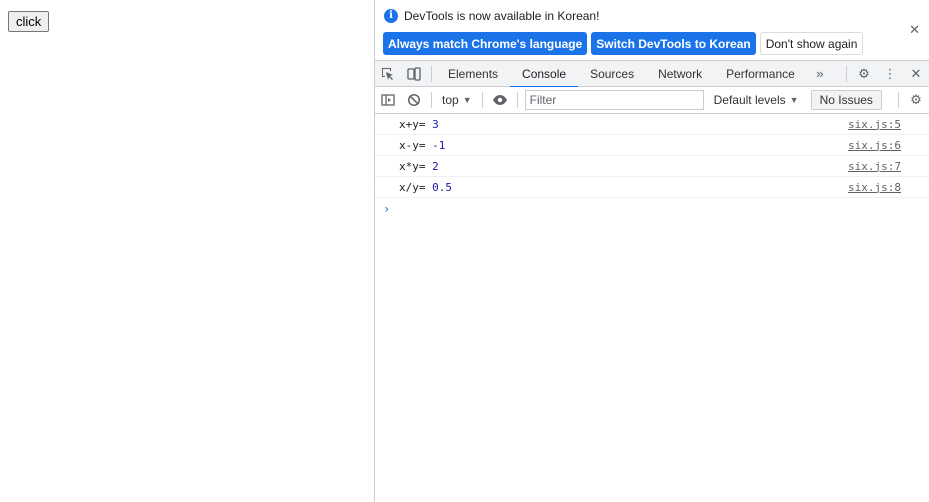  I want to click on menu-icon: ⋮, so click(890, 74).